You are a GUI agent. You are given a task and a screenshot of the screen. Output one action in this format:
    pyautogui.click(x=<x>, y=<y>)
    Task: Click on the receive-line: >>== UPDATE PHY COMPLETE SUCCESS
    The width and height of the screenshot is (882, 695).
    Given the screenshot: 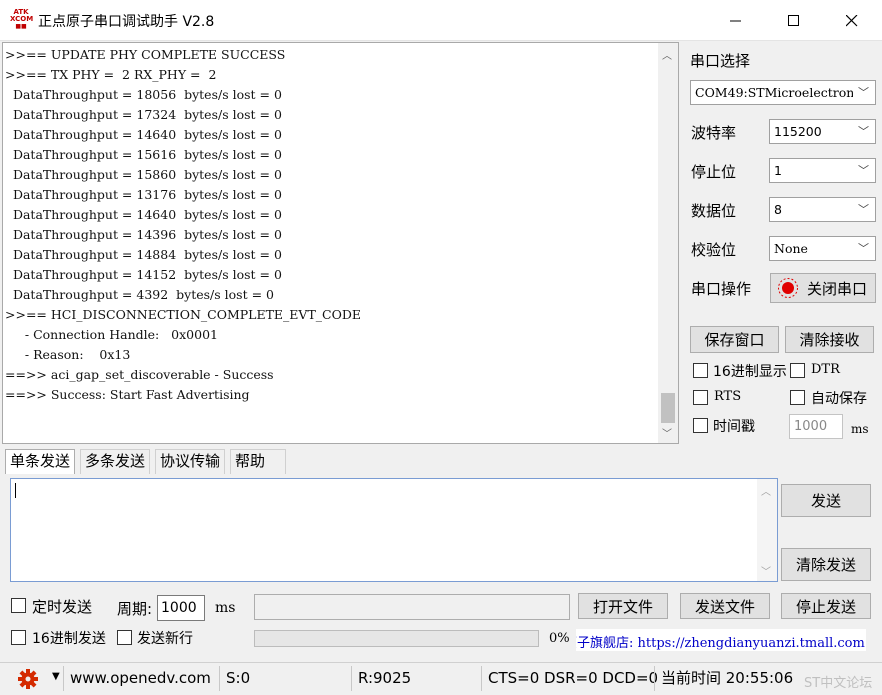 What is the action you would take?
    pyautogui.click(x=145, y=54)
    